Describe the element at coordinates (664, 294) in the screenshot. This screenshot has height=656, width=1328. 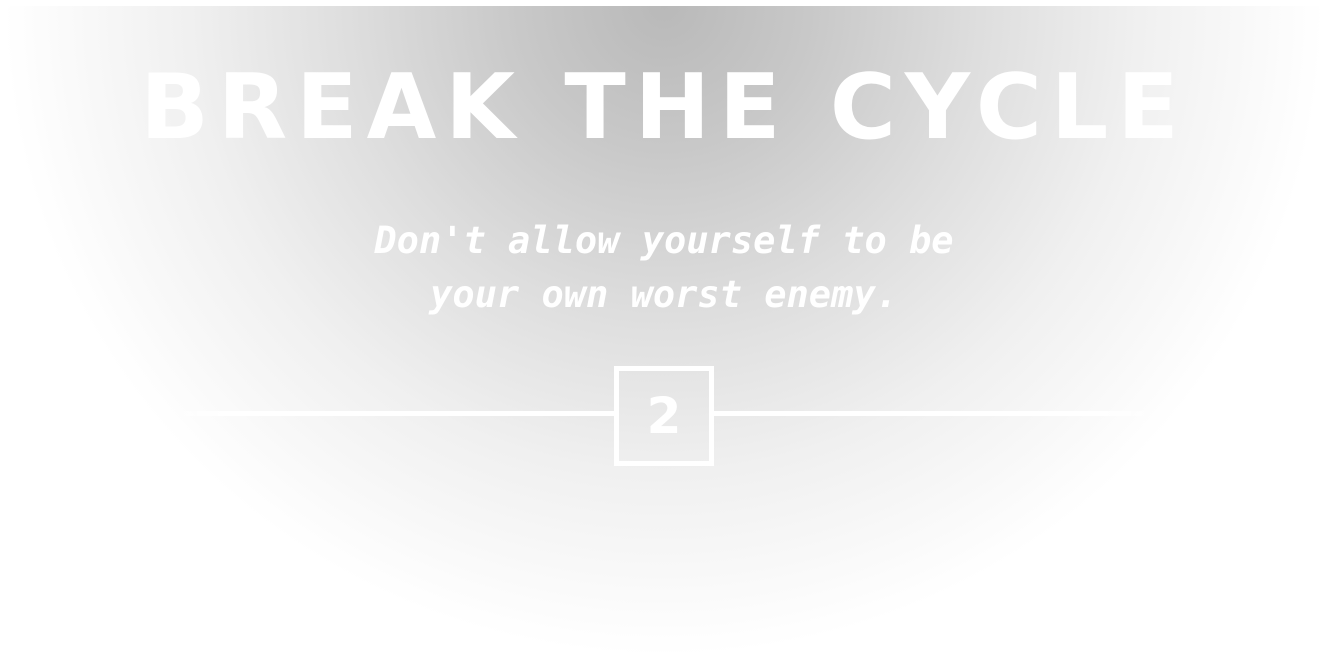
I see `subtitle-line-2: your own worst enemy.` at that location.